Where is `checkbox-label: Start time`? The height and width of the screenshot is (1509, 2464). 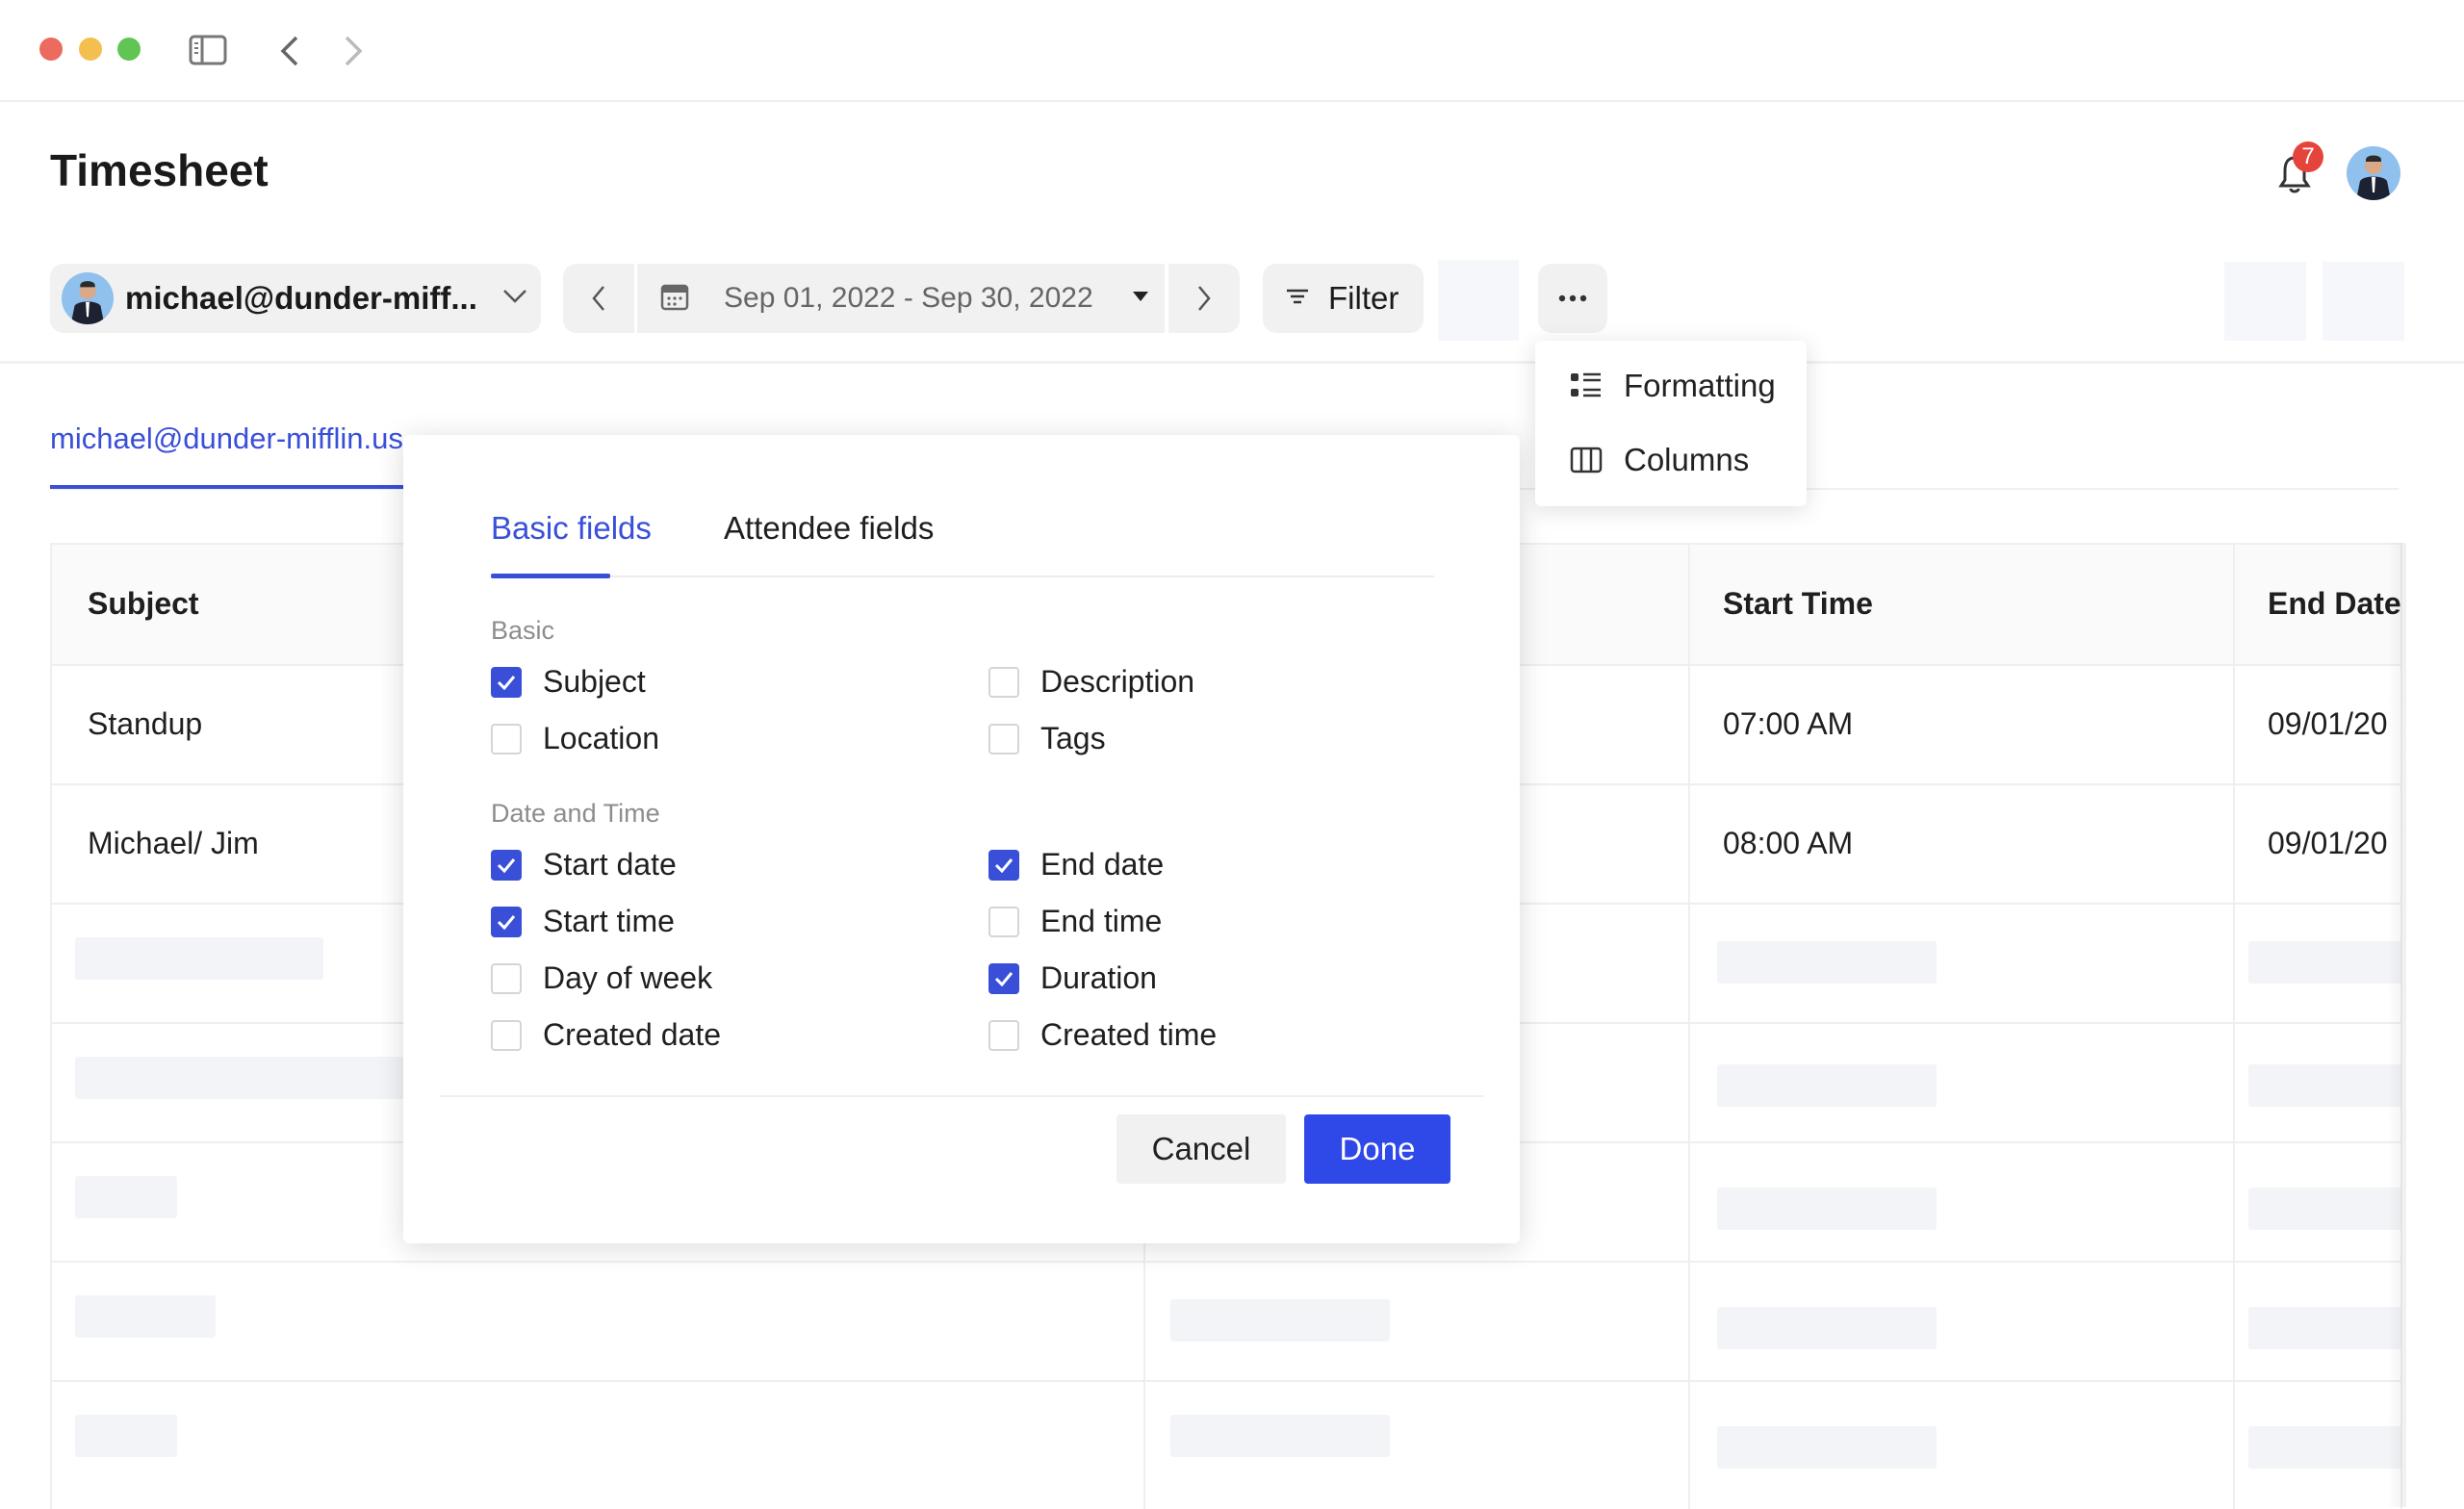 checkbox-label: Start time is located at coordinates (609, 921).